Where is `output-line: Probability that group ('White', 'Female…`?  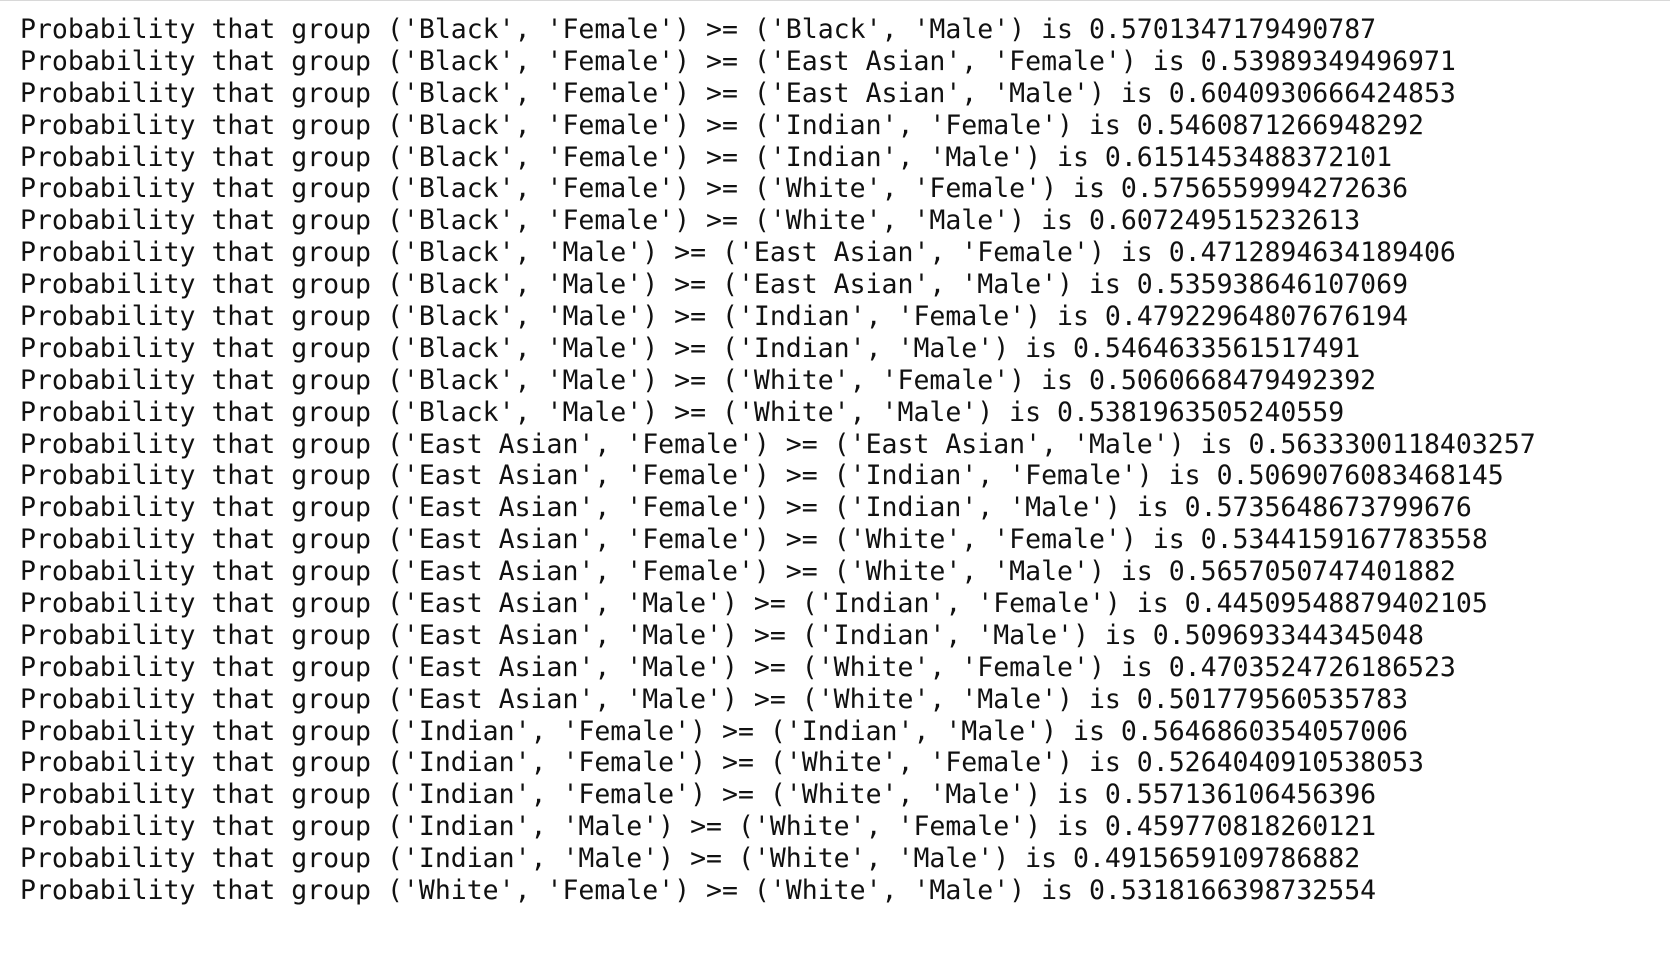 output-line: Probability that group ('White', 'Female… is located at coordinates (698, 891).